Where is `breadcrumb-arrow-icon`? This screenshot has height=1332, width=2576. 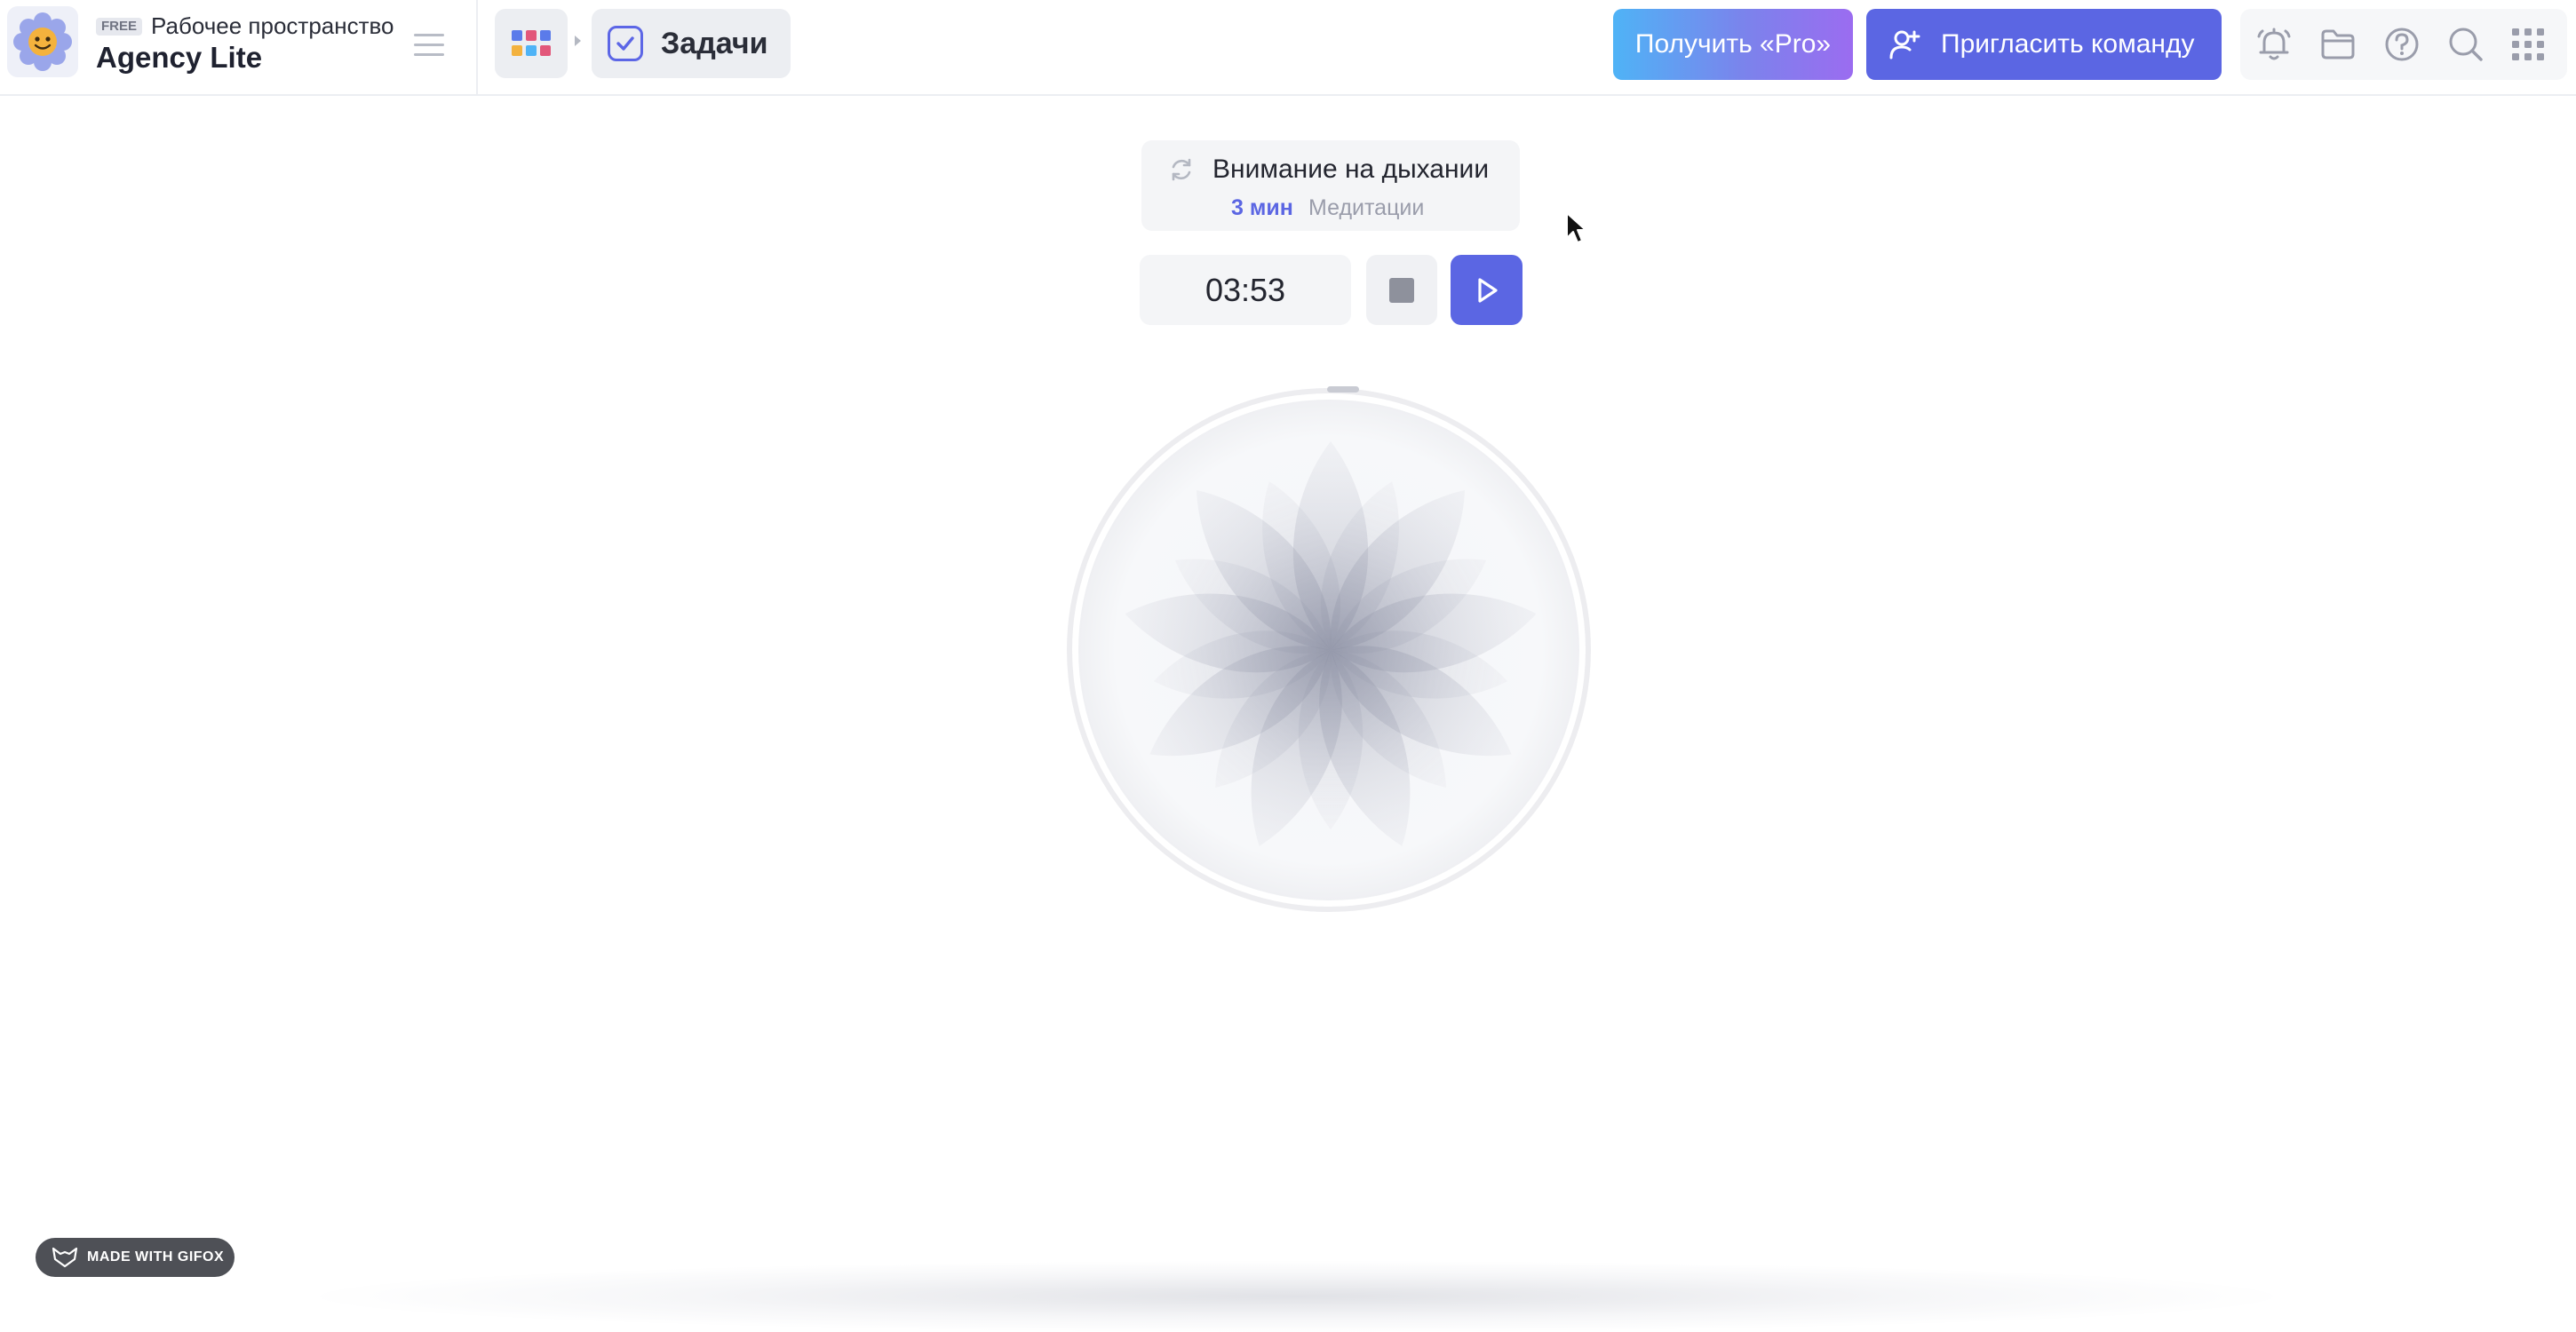 breadcrumb-arrow-icon is located at coordinates (578, 41).